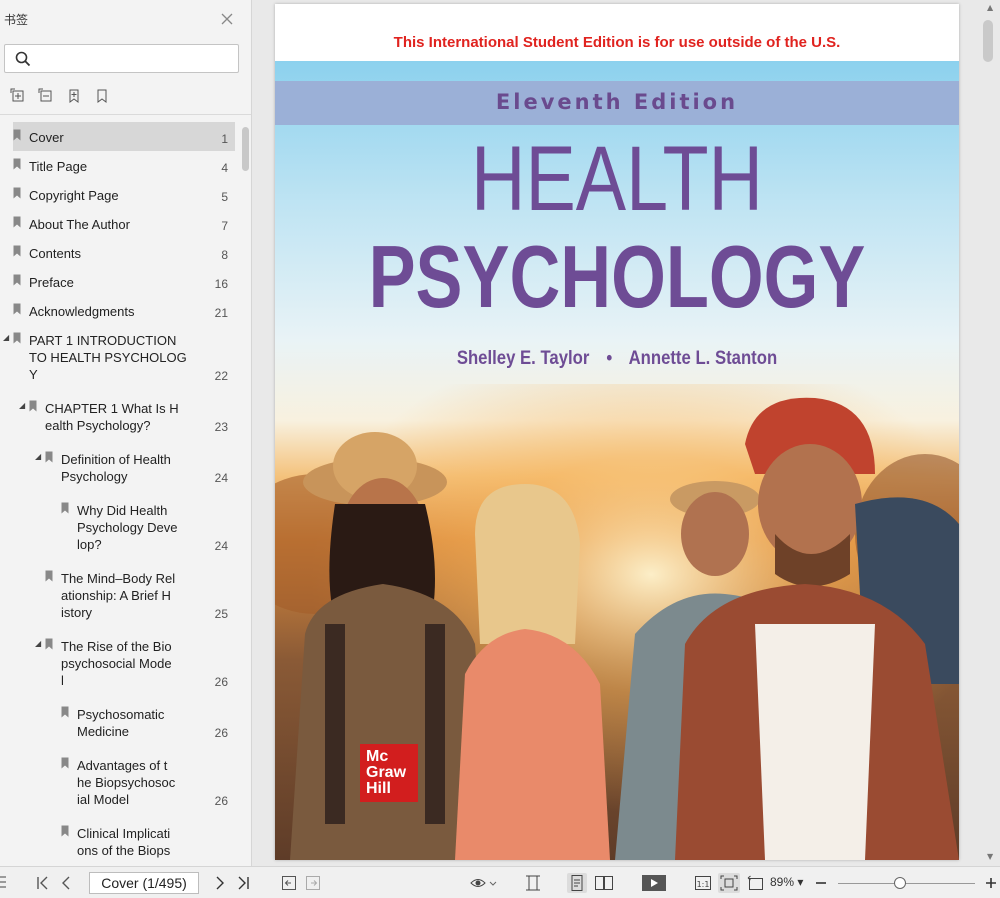  What do you see at coordinates (127, 527) in the screenshot?
I see `bookmark-label-line: Psychology Deve` at bounding box center [127, 527].